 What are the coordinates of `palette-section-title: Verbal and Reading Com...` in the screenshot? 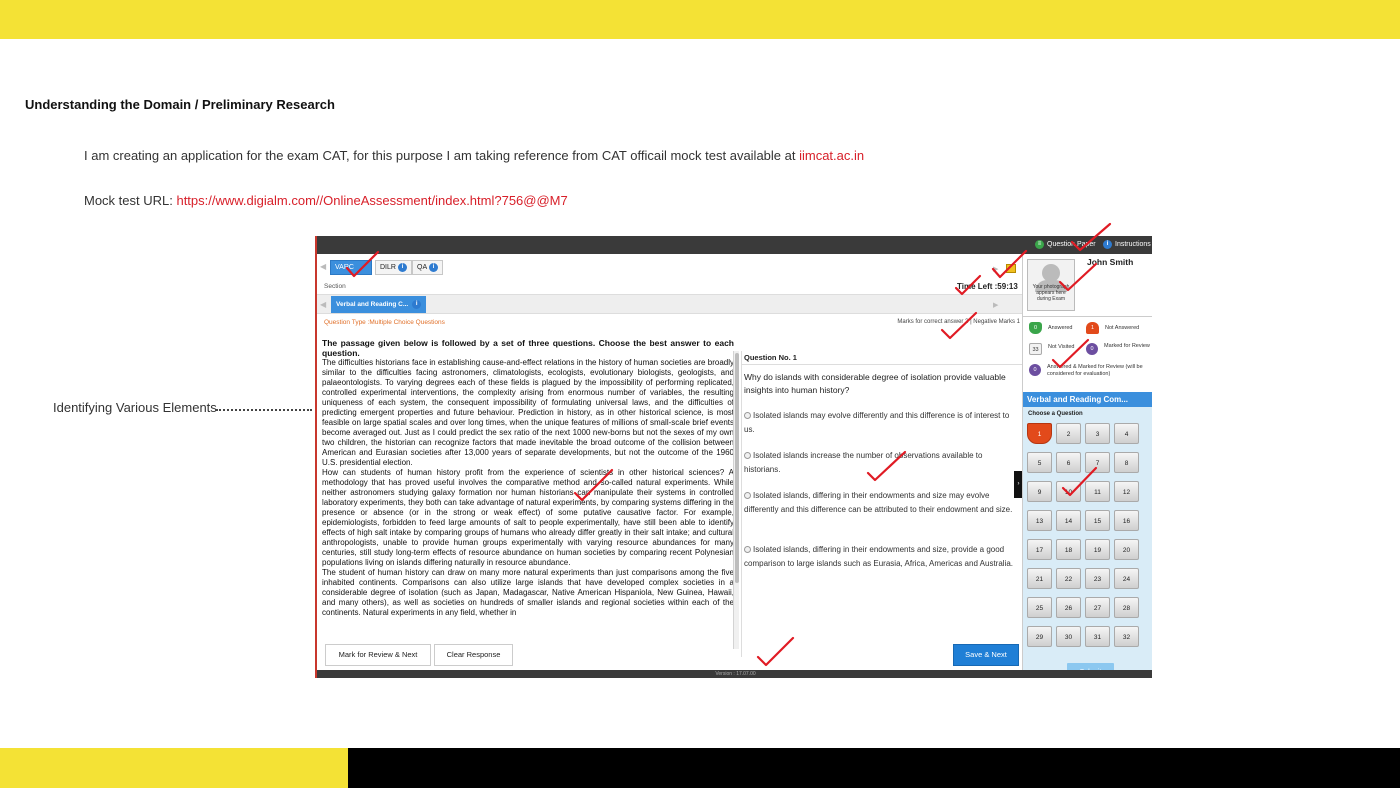 It's located at (1087, 399).